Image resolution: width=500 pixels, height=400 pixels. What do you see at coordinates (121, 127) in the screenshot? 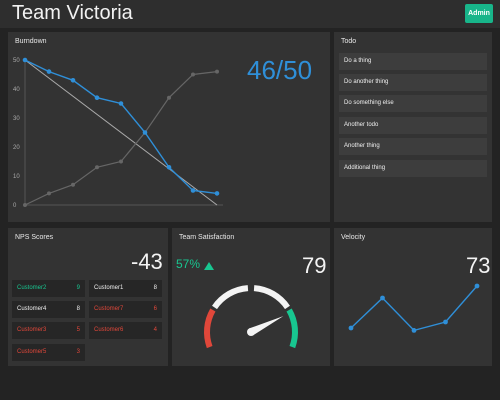
I see `burndown-actual-line` at bounding box center [121, 127].